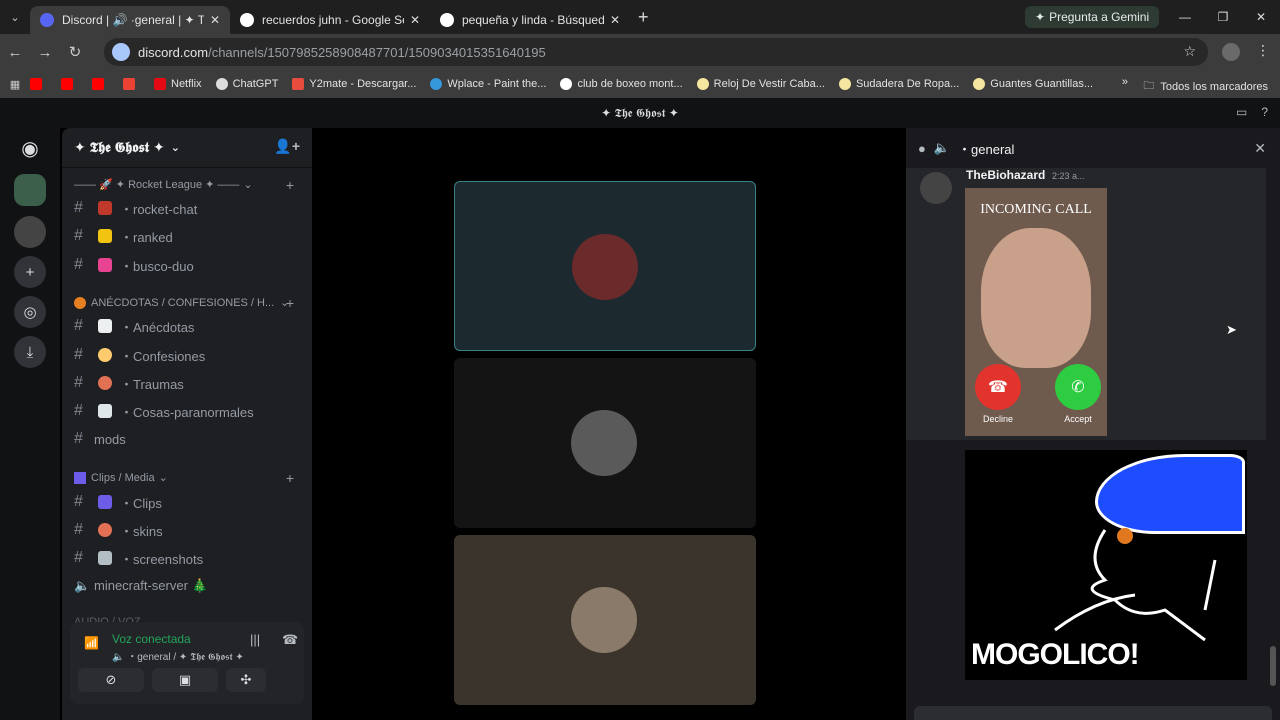  I want to click on channel-ranked: # ・ranked, so click(187, 236).